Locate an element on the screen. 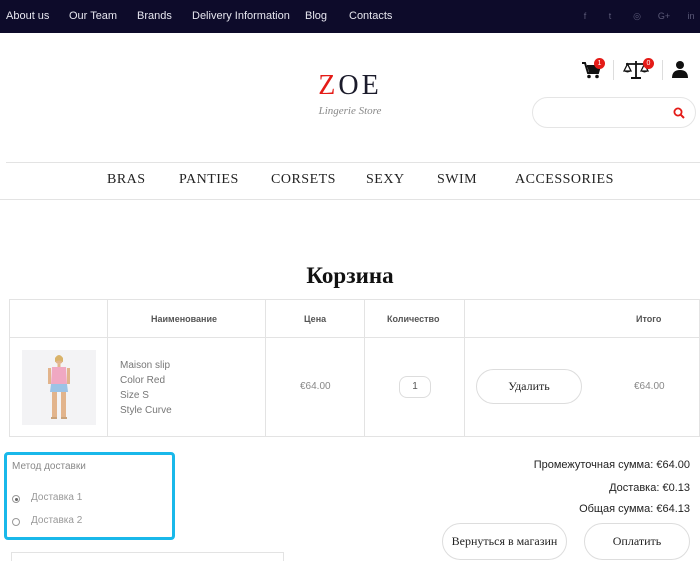  header-name: Наименование is located at coordinates (184, 319).